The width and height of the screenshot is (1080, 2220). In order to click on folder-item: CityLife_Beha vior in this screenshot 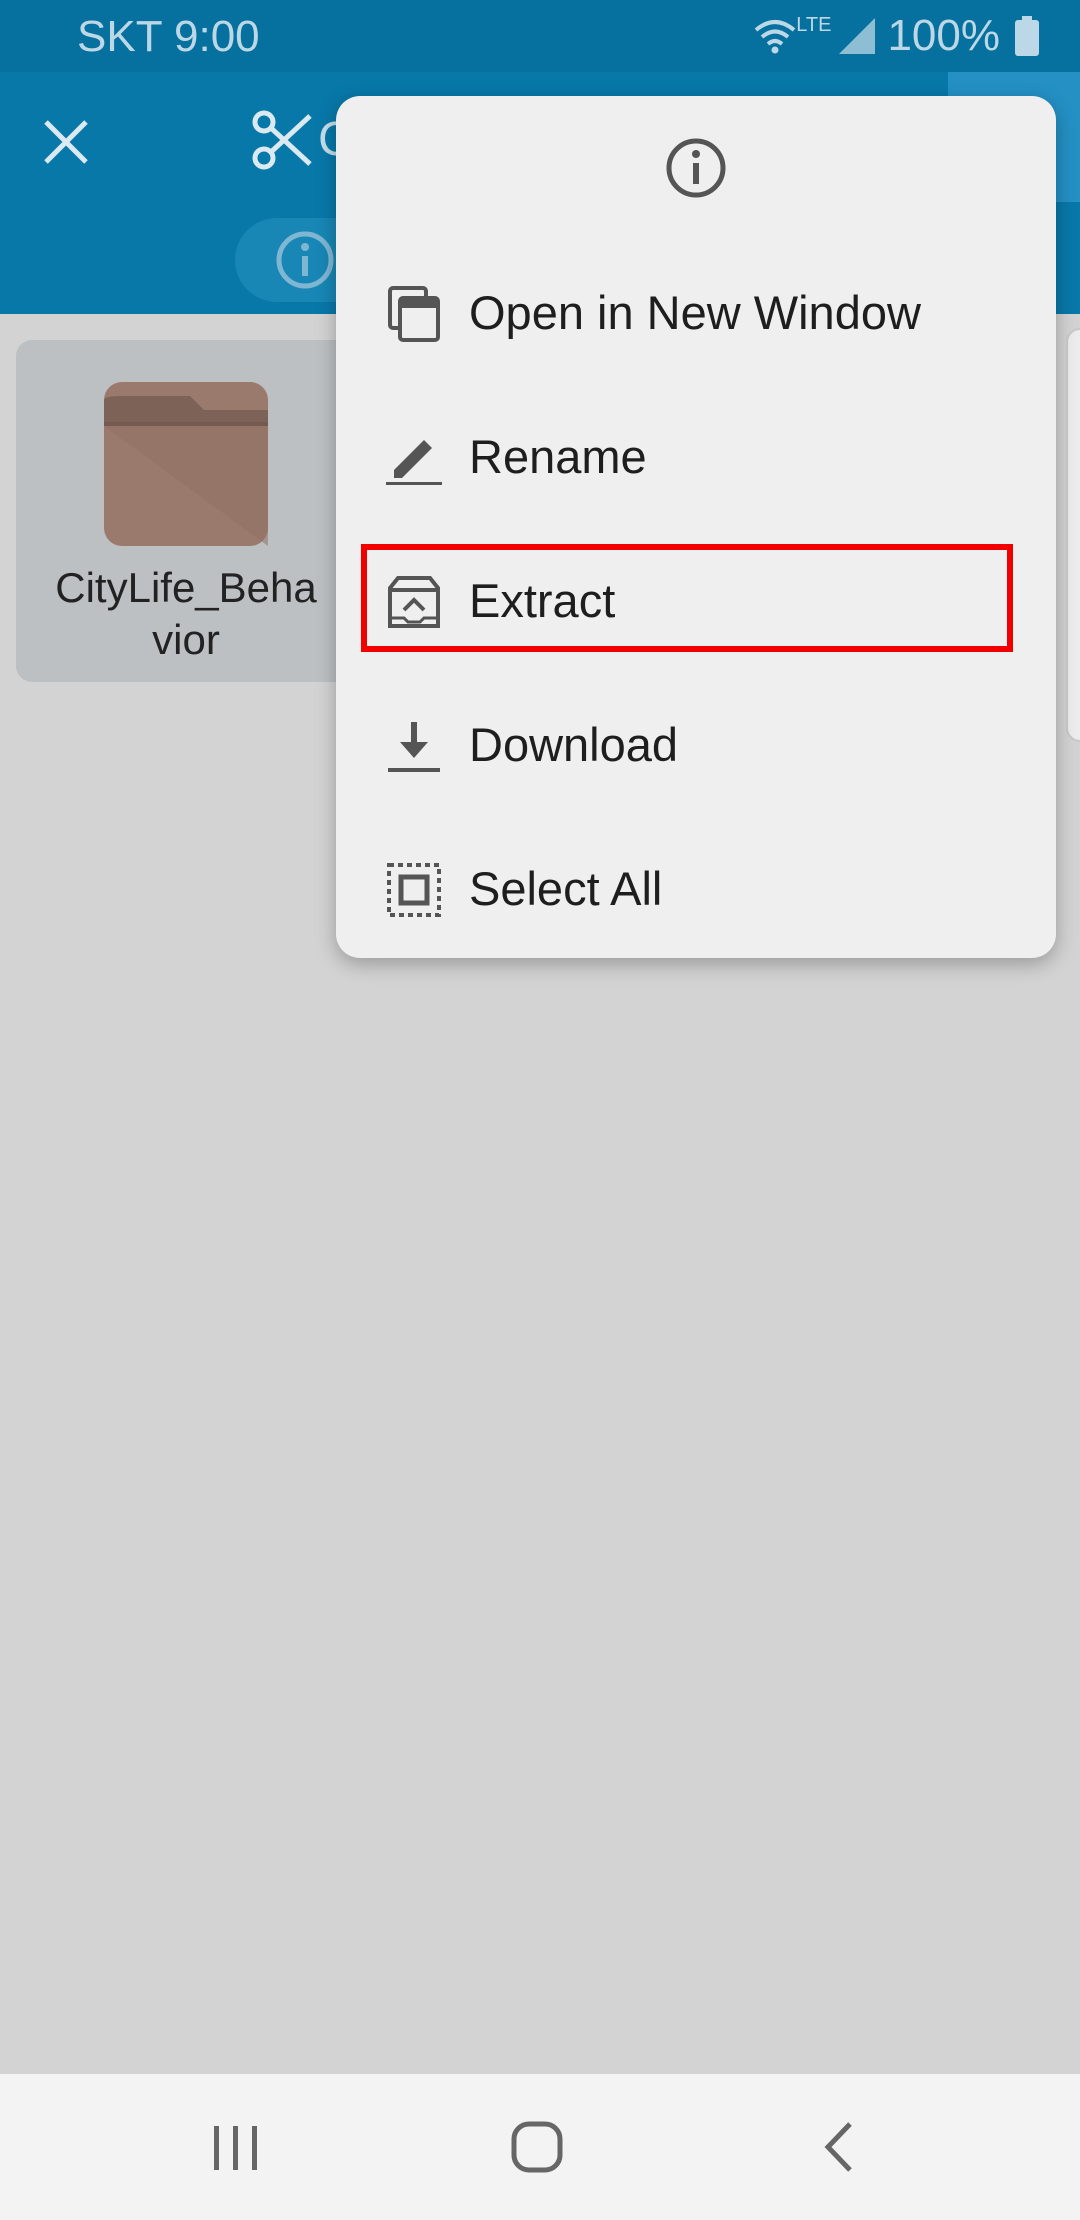, I will do `click(186, 511)`.